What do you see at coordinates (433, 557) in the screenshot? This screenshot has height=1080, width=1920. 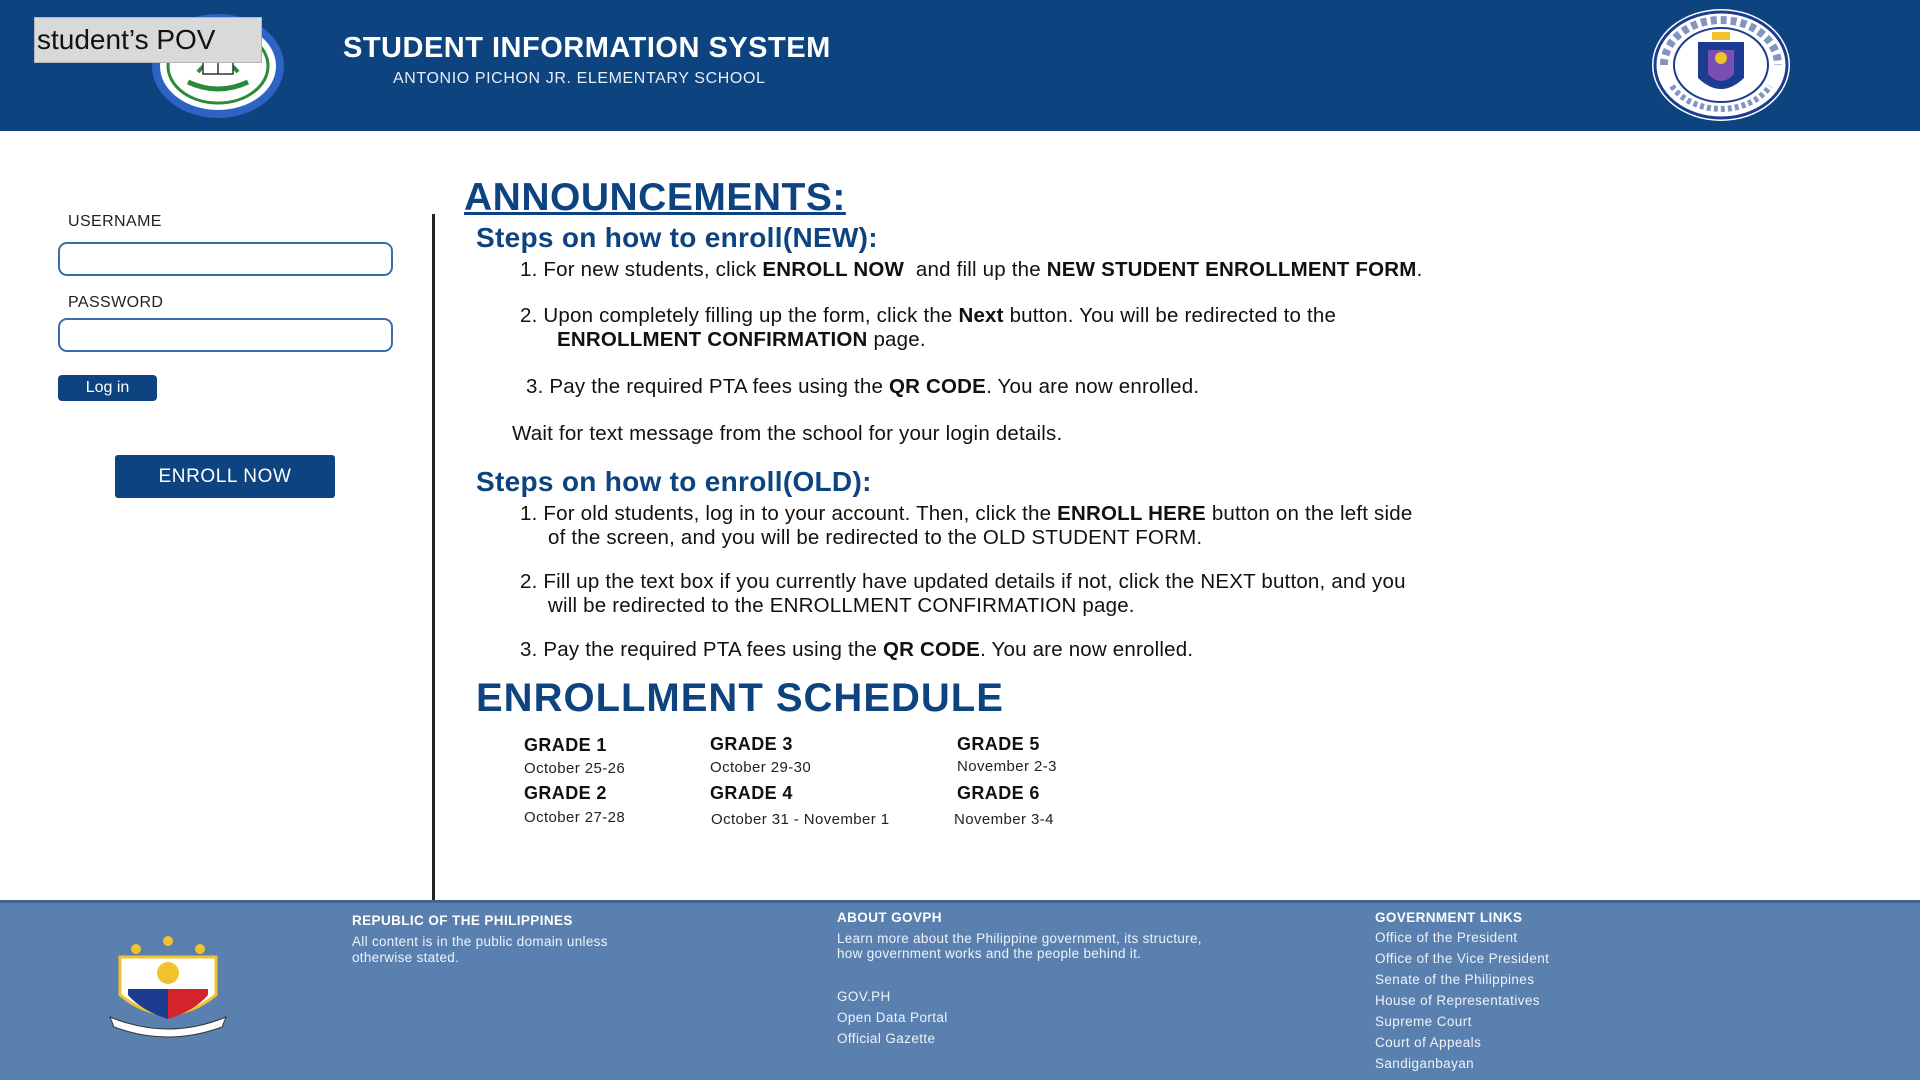 I see `vertical-divider` at bounding box center [433, 557].